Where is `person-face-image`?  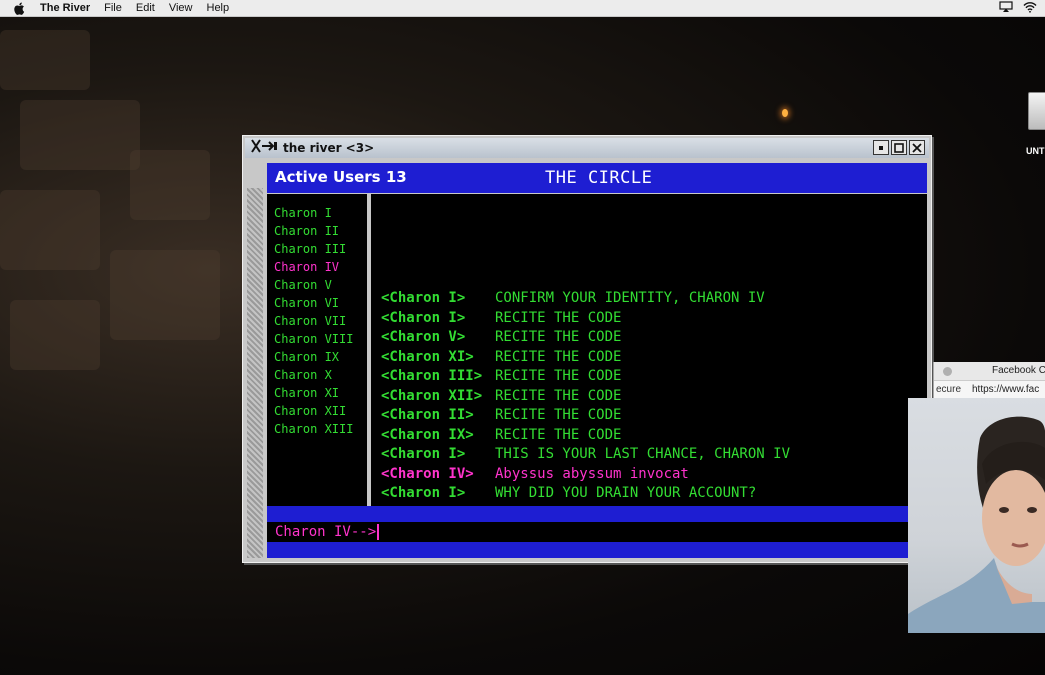 person-face-image is located at coordinates (976, 524).